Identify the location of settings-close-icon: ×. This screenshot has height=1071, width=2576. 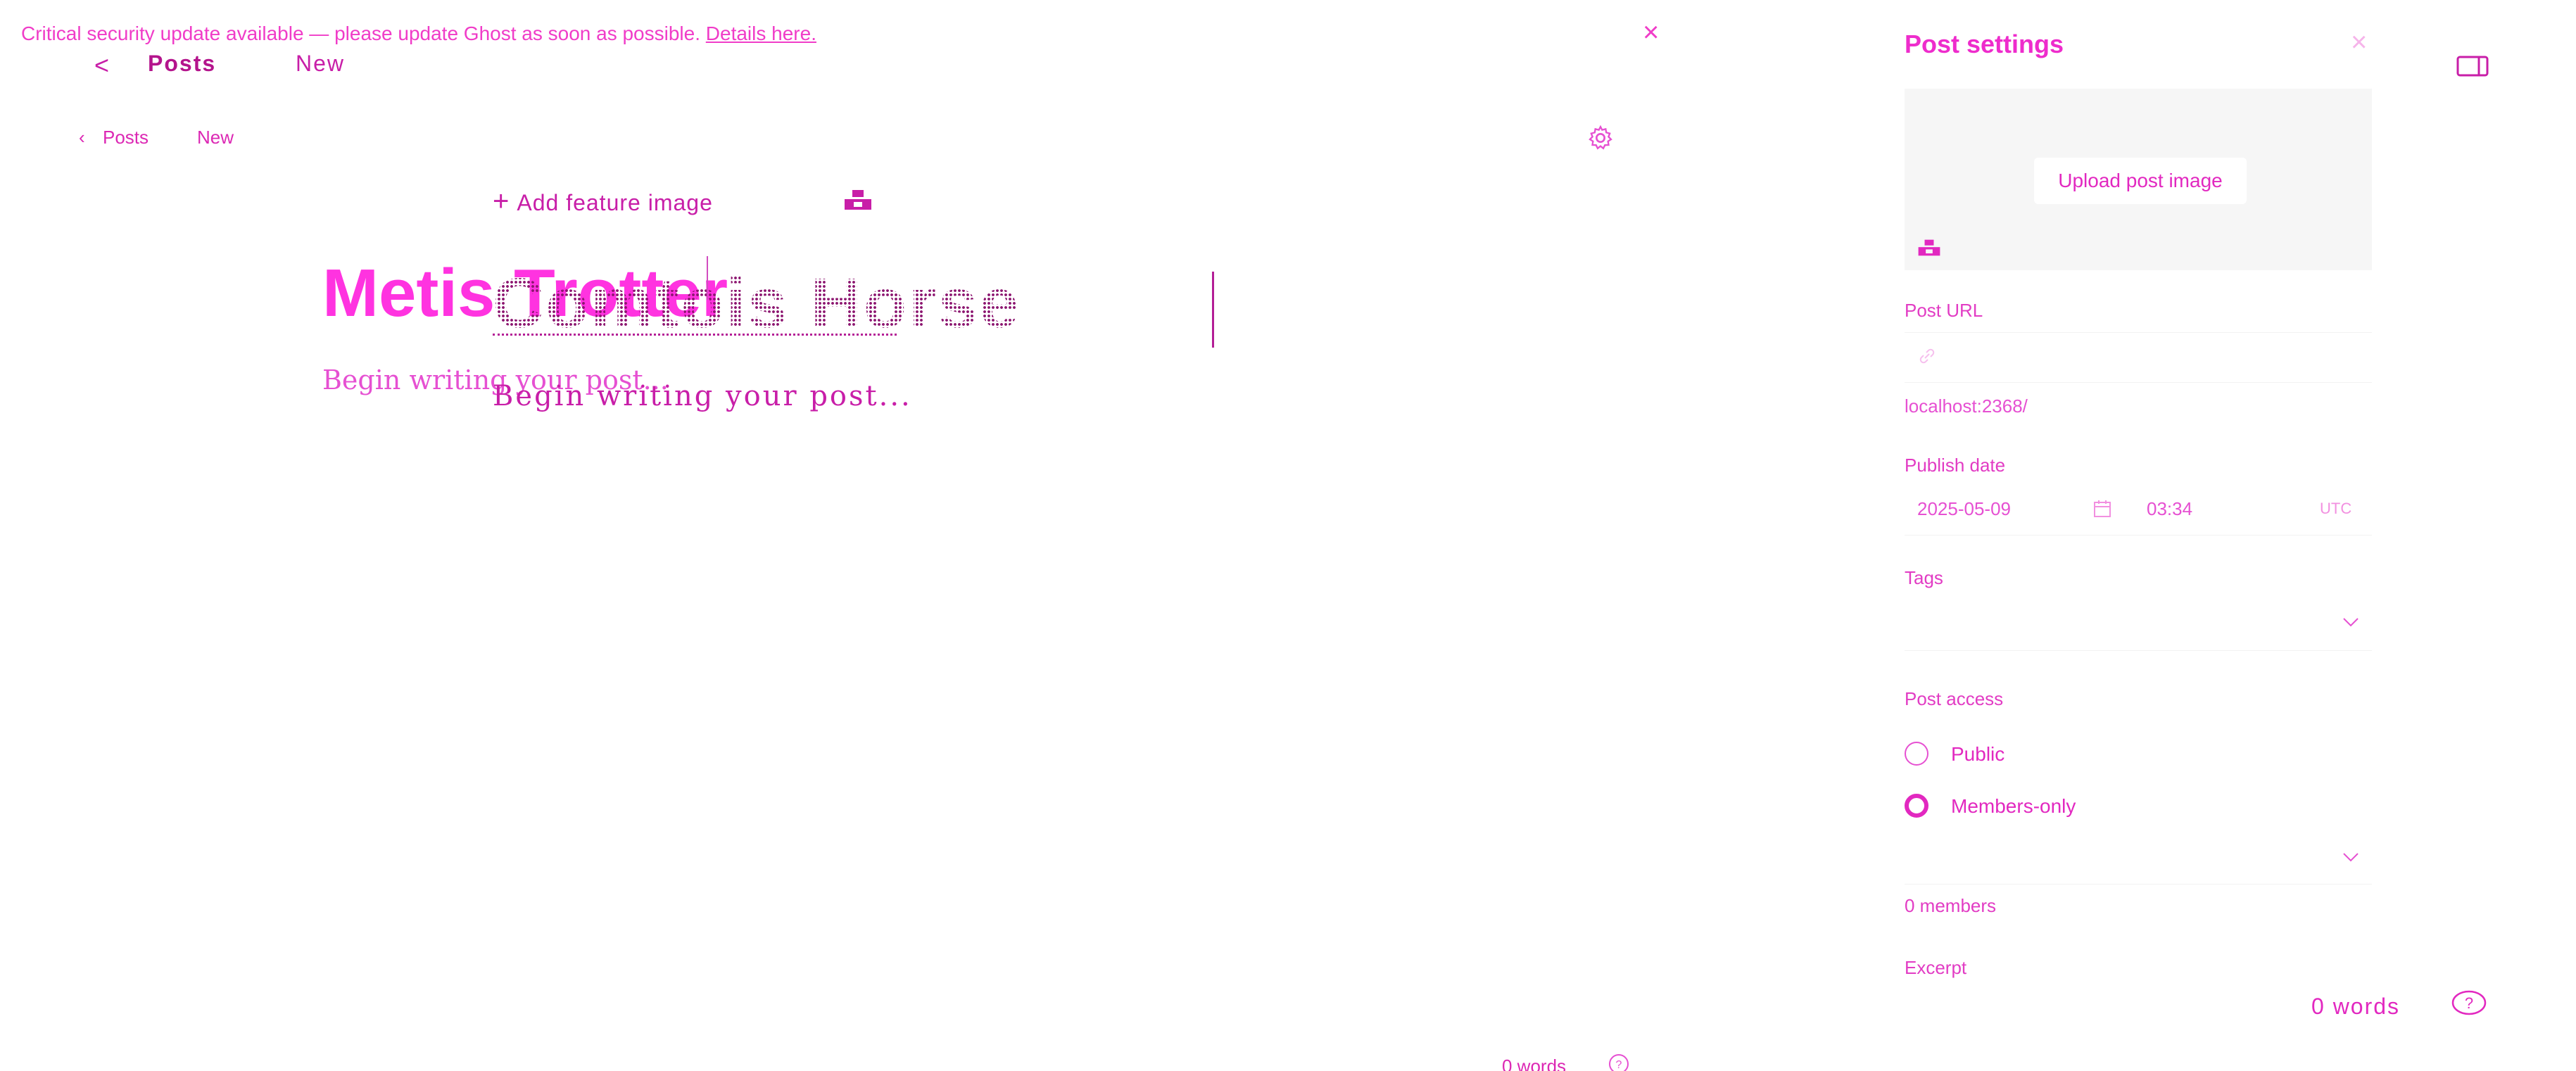
(2359, 42).